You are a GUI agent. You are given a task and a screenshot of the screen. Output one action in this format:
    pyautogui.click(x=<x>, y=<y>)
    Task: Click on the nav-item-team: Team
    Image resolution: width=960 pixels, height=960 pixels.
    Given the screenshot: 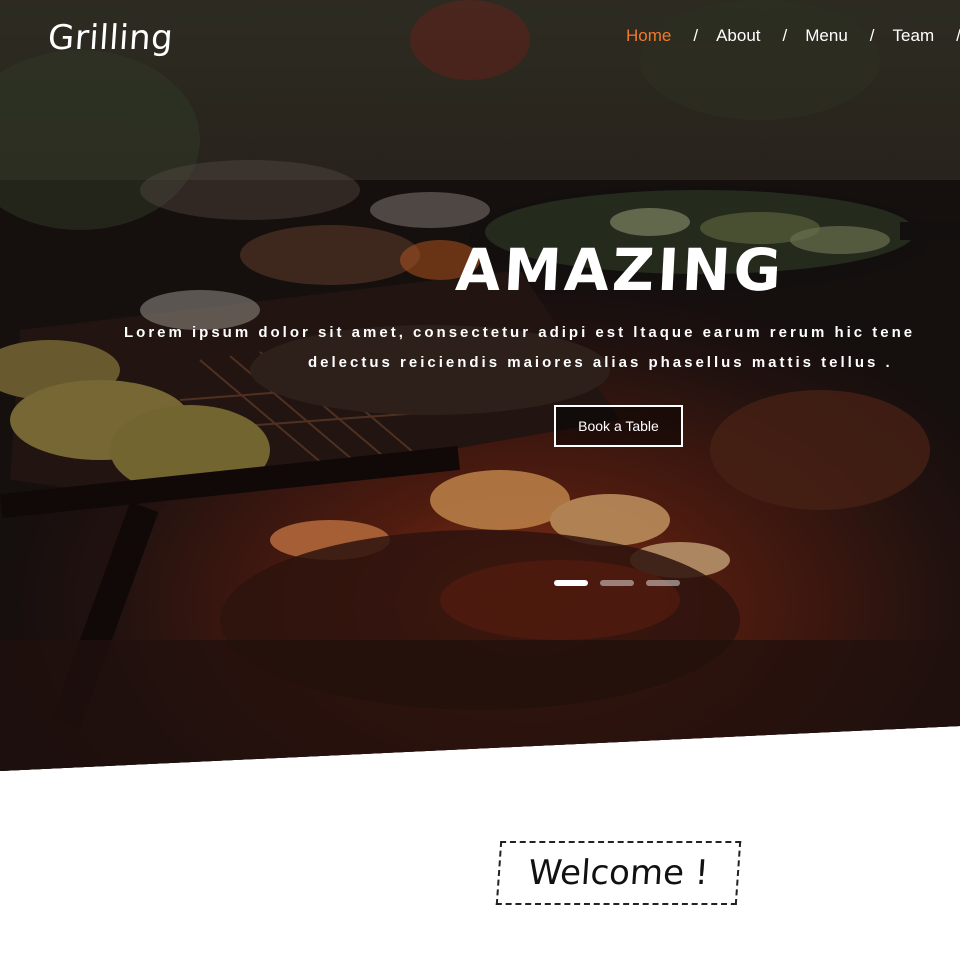 What is the action you would take?
    pyautogui.click(x=914, y=36)
    